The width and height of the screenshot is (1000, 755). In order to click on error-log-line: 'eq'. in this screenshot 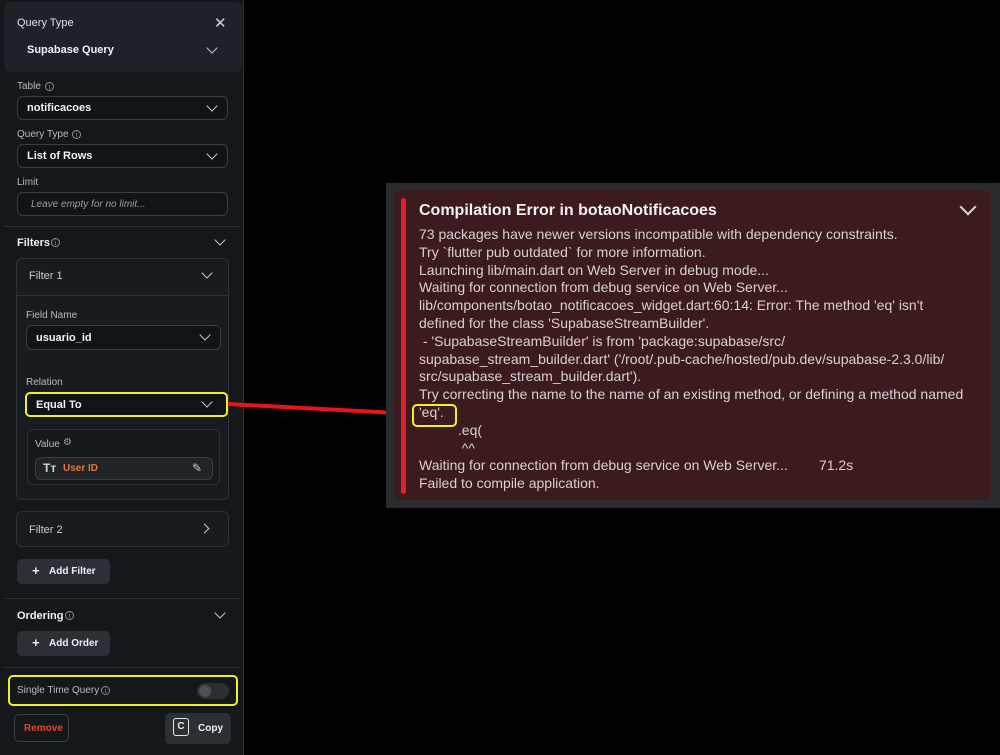, I will do `click(431, 411)`.